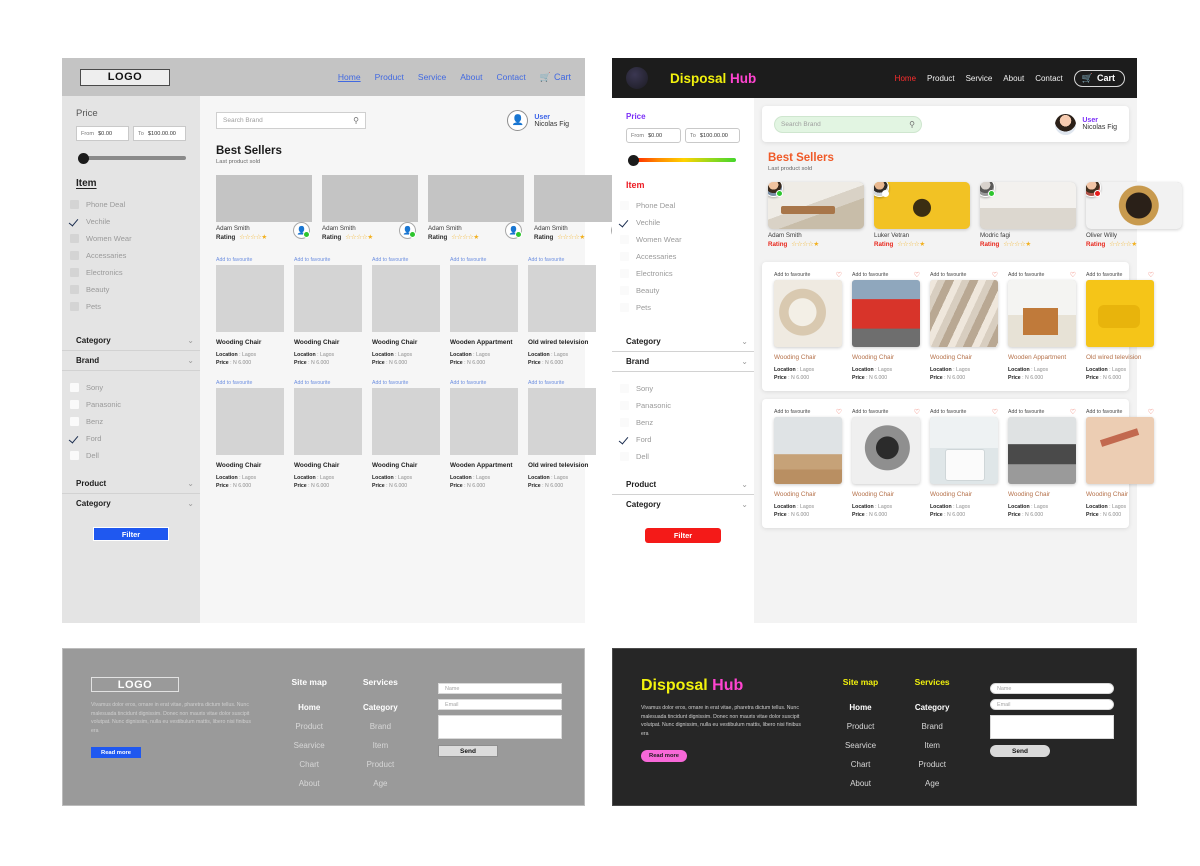 The width and height of the screenshot is (1200, 866). What do you see at coordinates (1019, 751) in the screenshot?
I see `send-button: Send` at bounding box center [1019, 751].